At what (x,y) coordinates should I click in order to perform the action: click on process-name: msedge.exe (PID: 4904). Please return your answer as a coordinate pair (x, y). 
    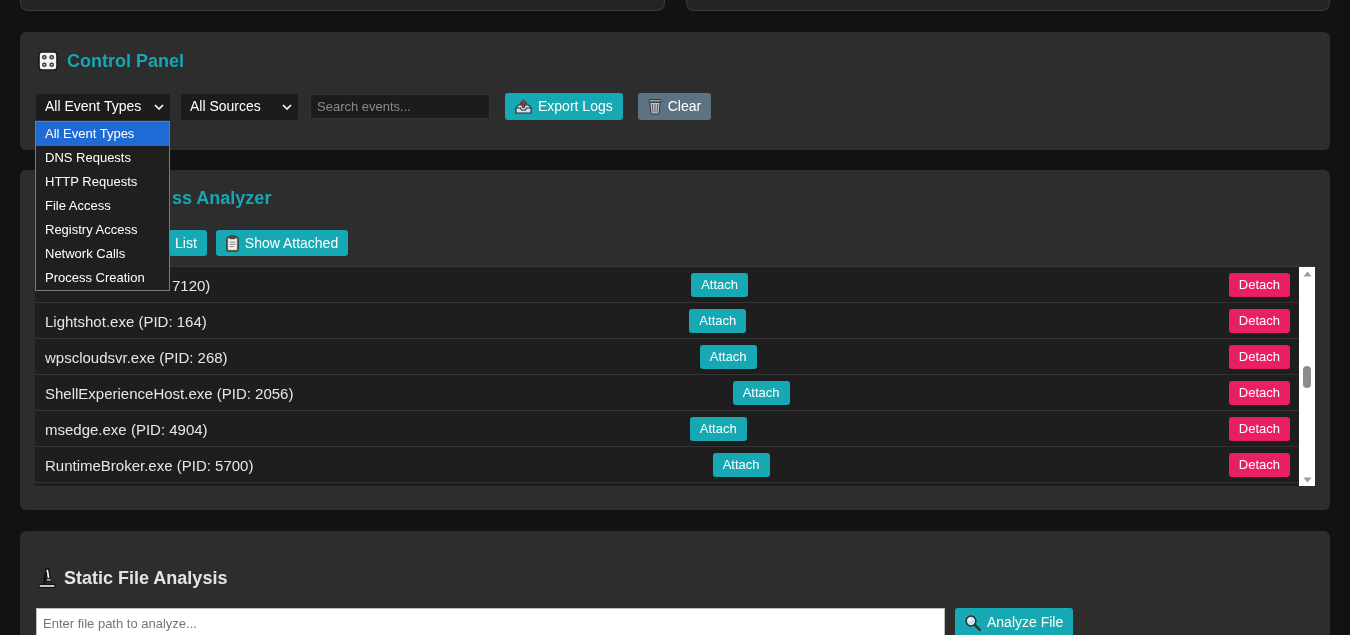
    Looking at the image, I should click on (126, 429).